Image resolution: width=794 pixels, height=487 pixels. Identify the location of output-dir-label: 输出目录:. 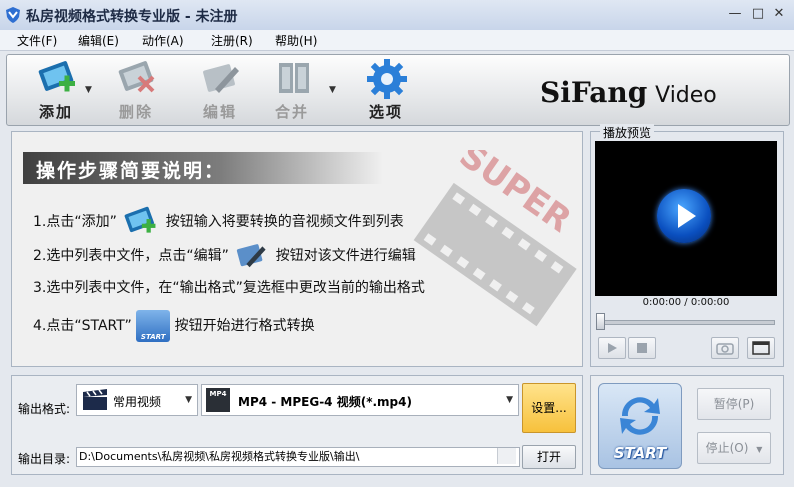
(44, 459).